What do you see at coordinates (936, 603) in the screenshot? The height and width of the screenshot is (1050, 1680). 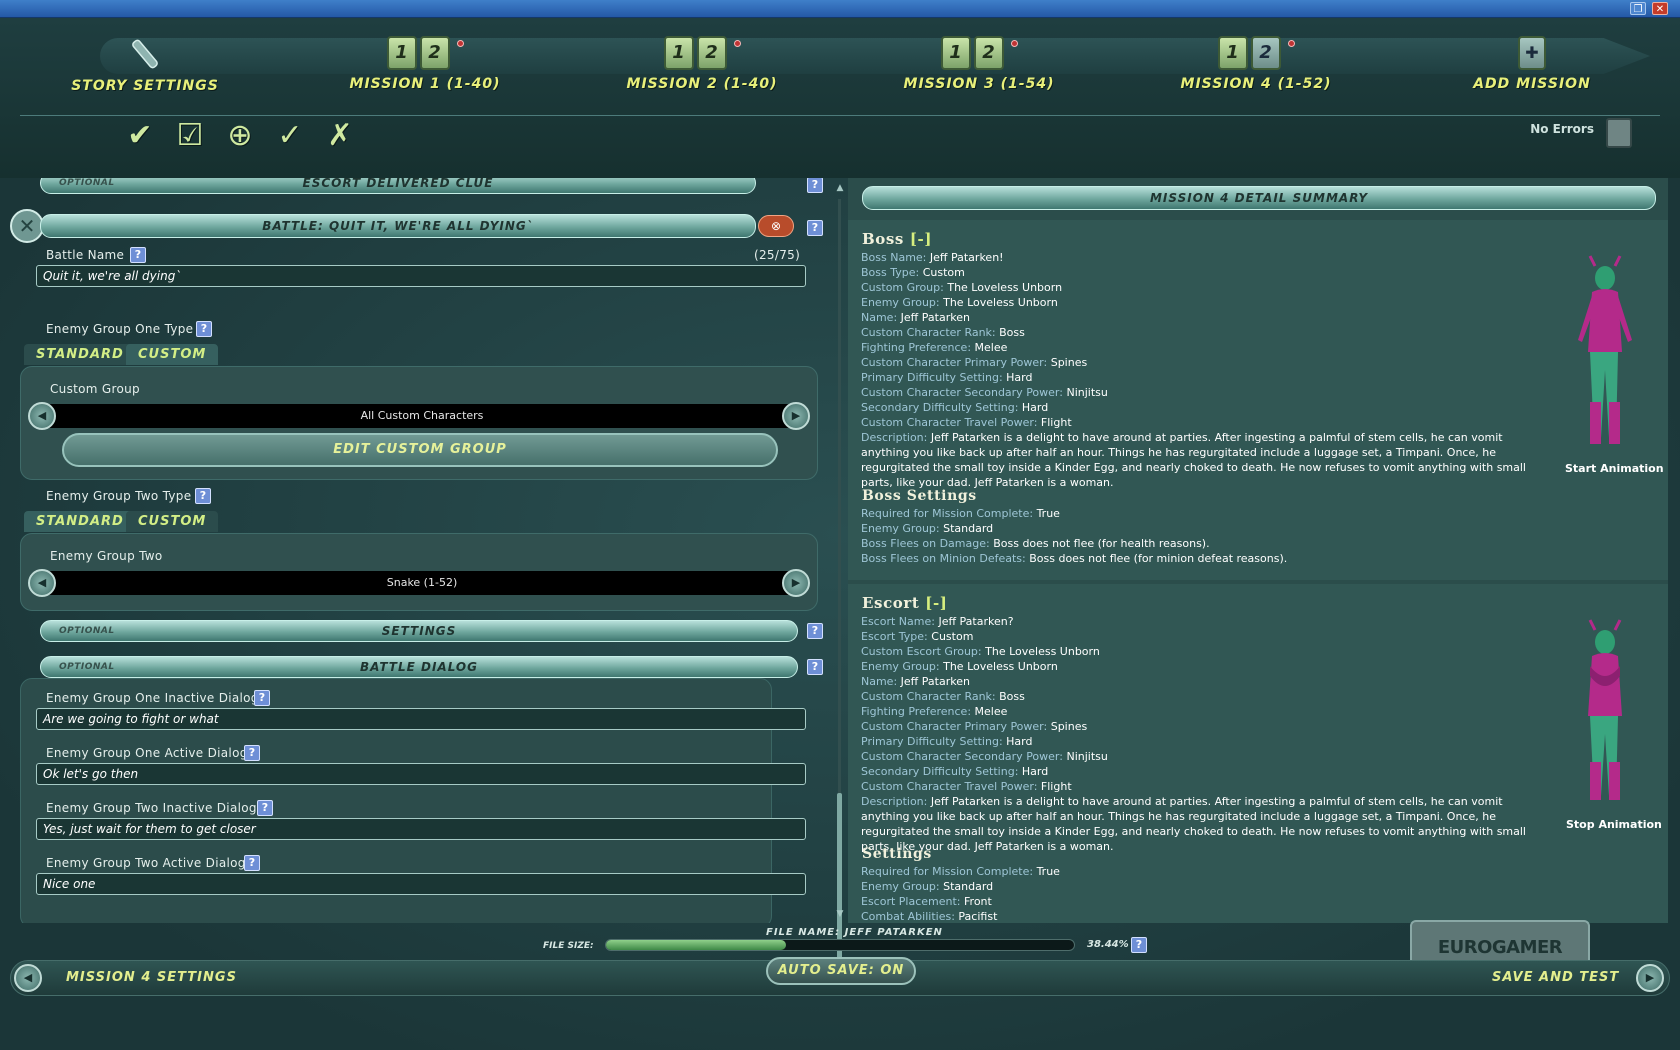 I see `collapse-escort-toggle: [-]` at bounding box center [936, 603].